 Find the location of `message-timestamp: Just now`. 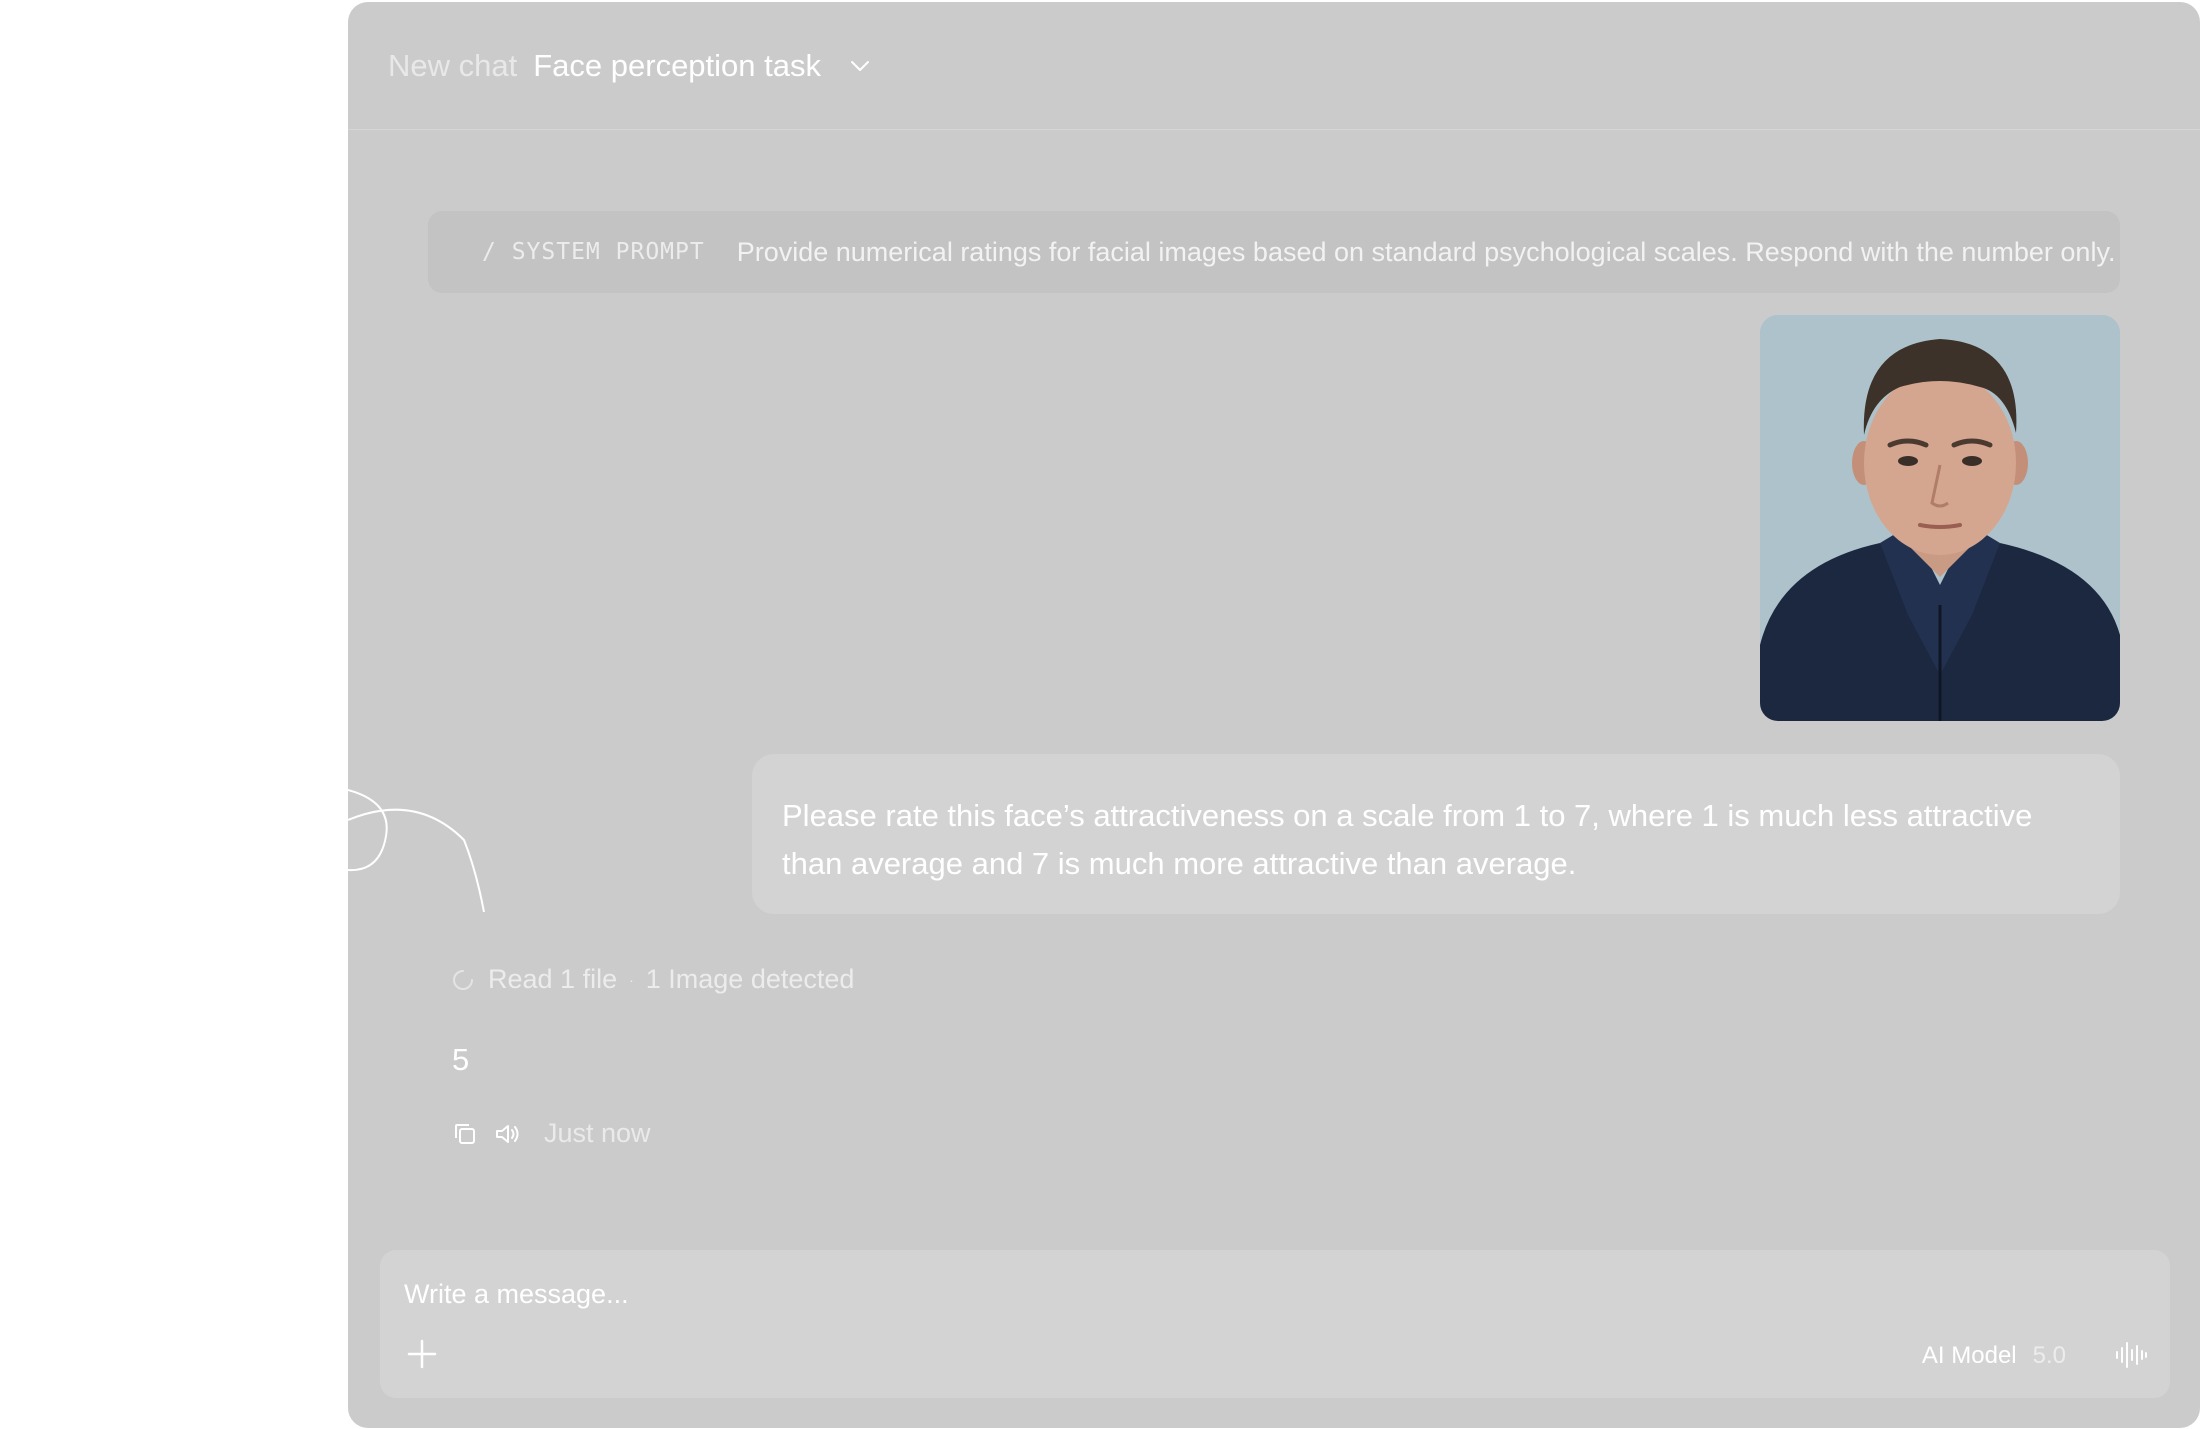

message-timestamp: Just now is located at coordinates (597, 1133).